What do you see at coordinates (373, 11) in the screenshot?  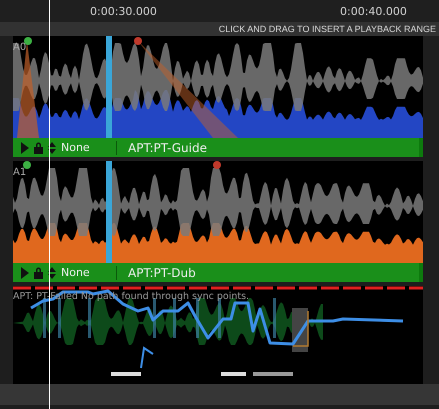 I see `time-label: 0:00:40.000` at bounding box center [373, 11].